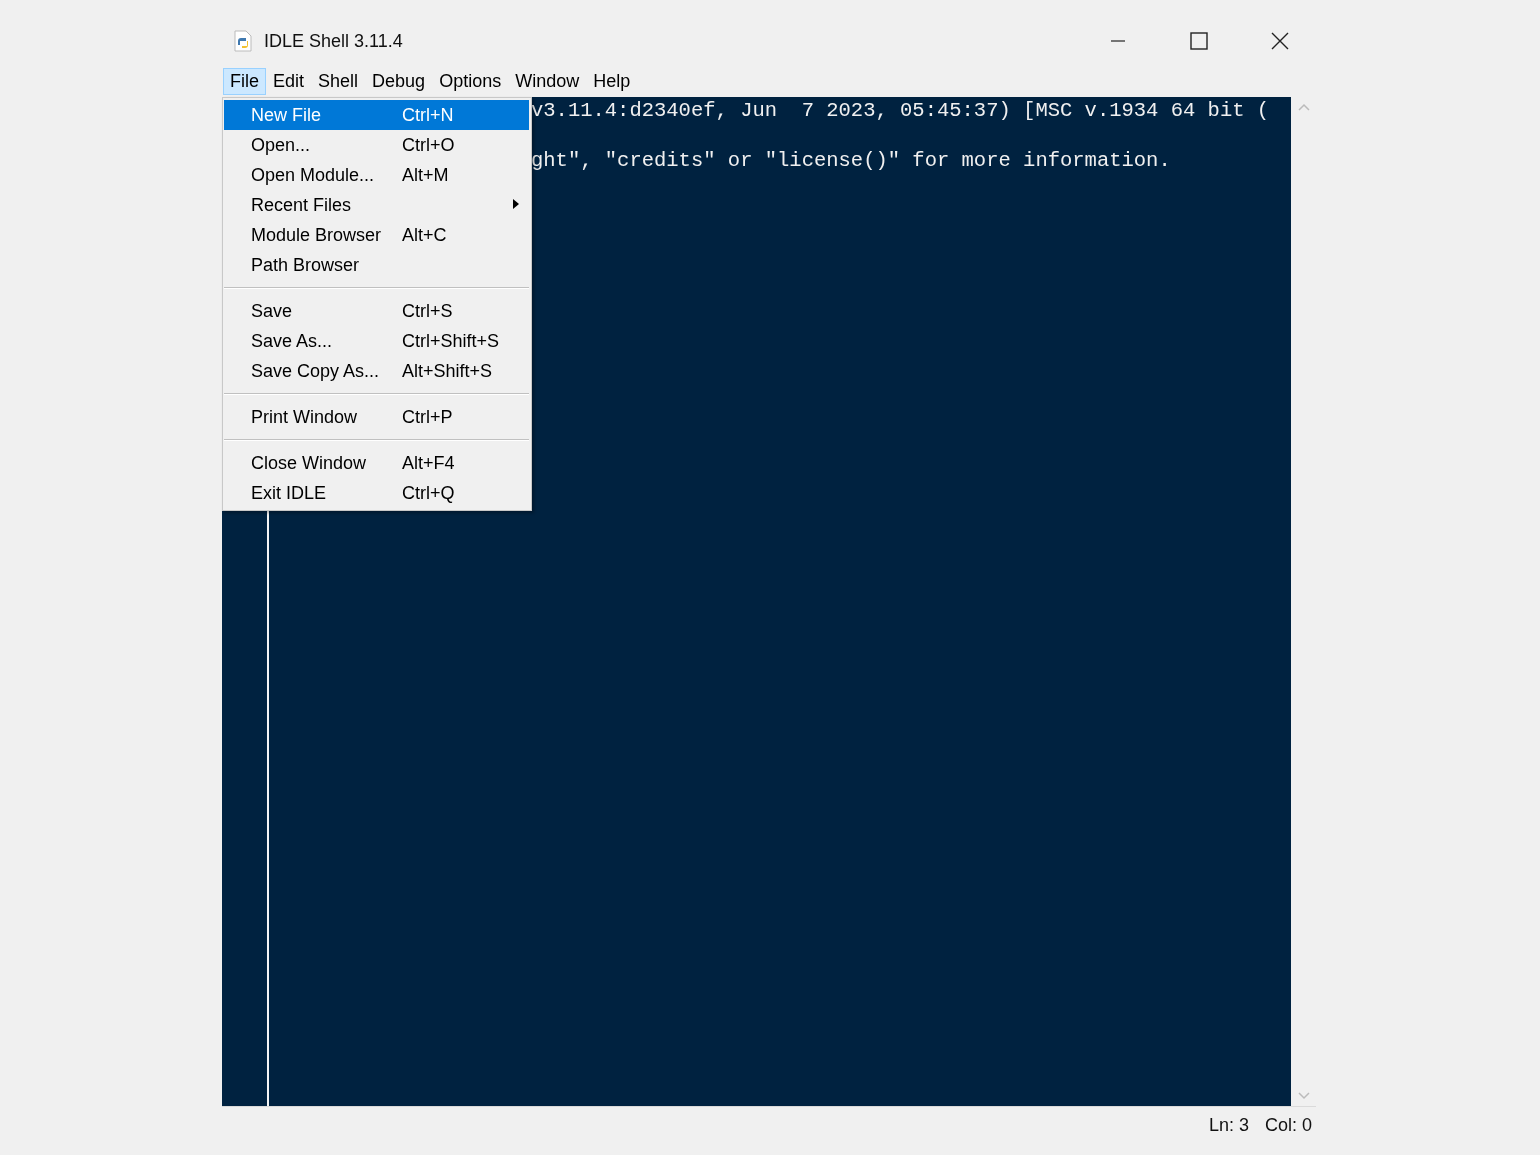  Describe the element at coordinates (376, 463) in the screenshot. I see `menu-entry: Close Window Alt+F4` at that location.